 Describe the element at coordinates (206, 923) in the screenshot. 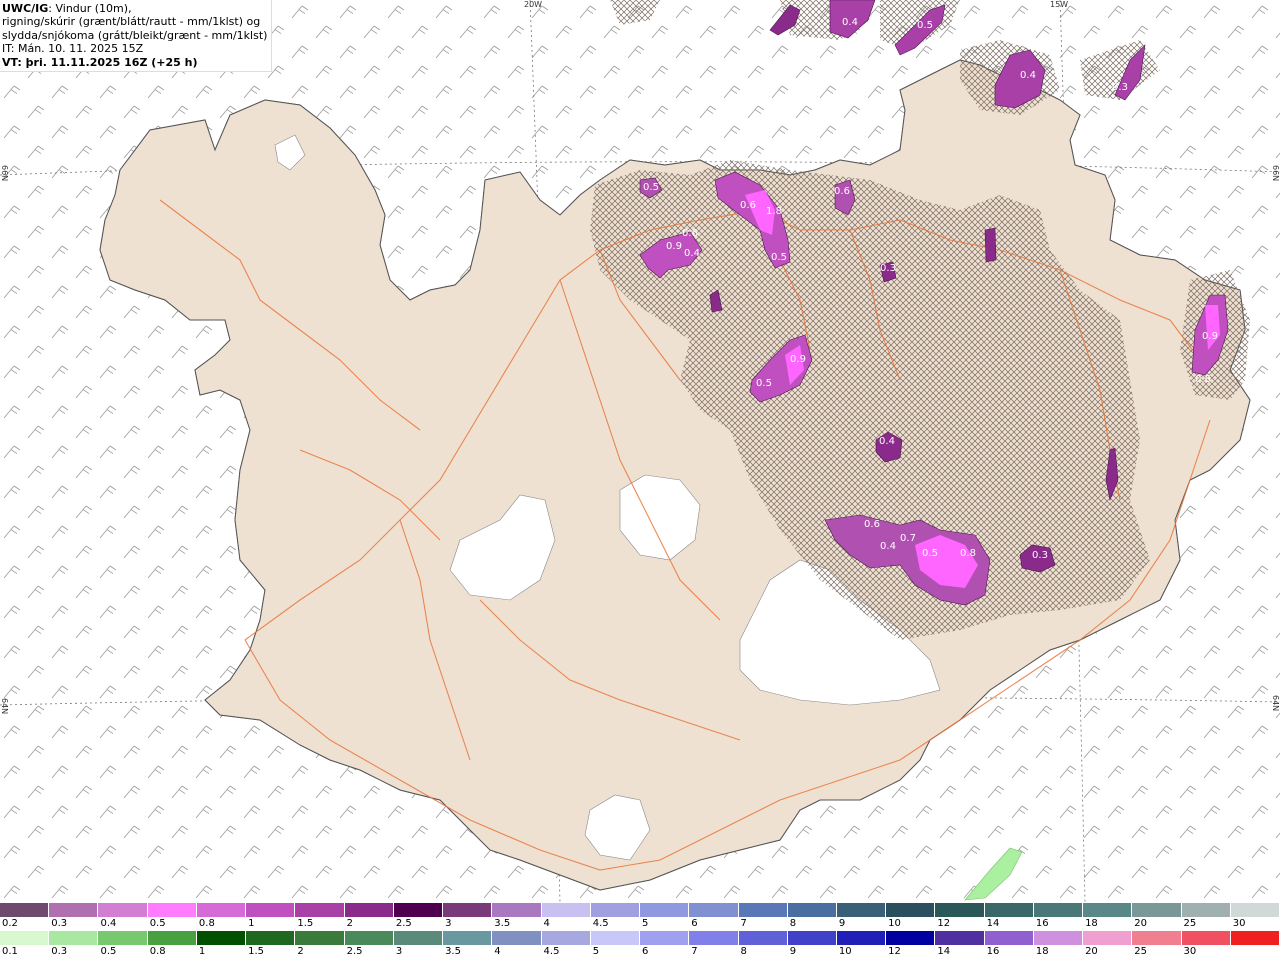

I see `snow-scale-label: 0.8` at that location.